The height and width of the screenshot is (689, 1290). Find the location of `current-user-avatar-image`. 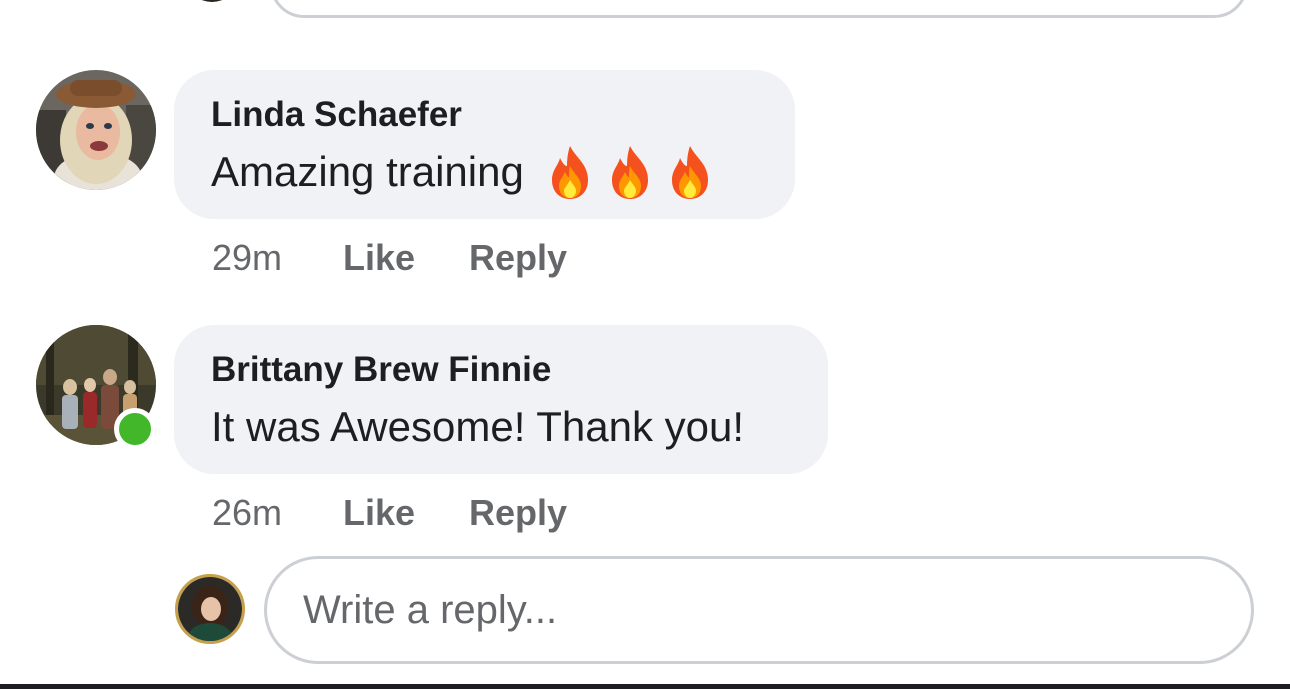

current-user-avatar-image is located at coordinates (210, 609).